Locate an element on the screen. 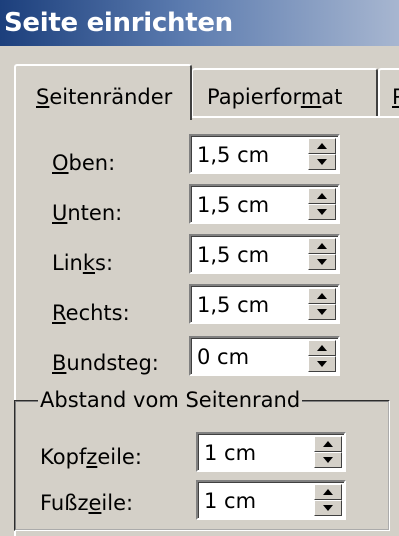  top-margin-value: 1,5 cm is located at coordinates (233, 155).